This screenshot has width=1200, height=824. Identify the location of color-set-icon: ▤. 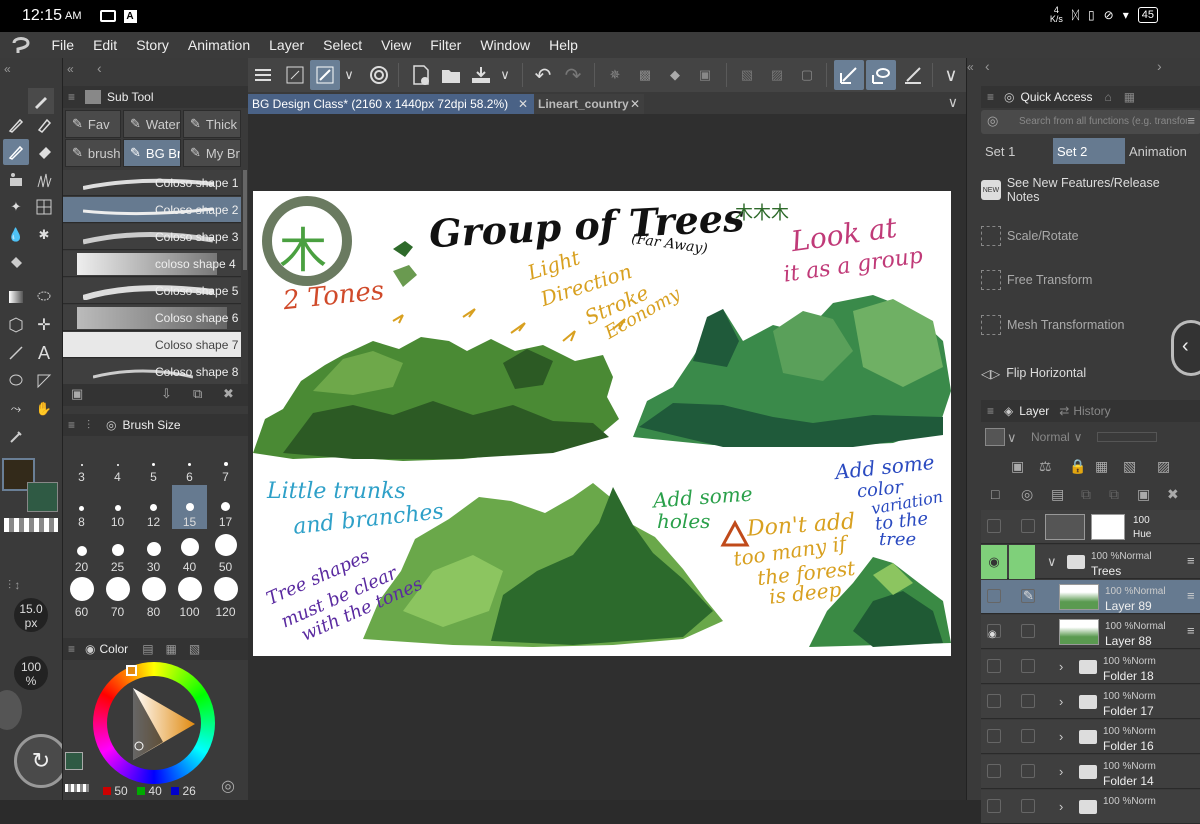
(147, 649).